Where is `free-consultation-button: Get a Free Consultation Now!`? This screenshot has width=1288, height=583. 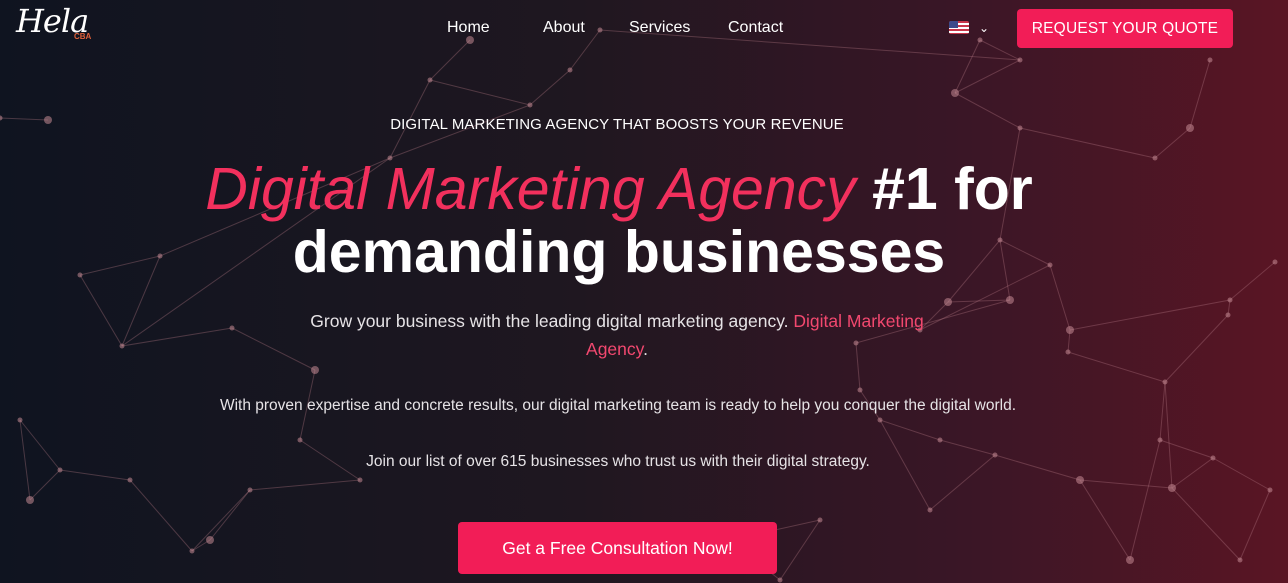
free-consultation-button: Get a Free Consultation Now! is located at coordinates (617, 548).